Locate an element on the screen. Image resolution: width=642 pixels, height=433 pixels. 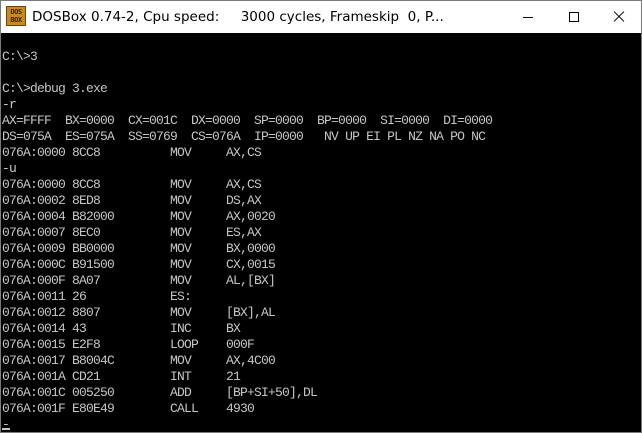
console-line: C:\>debug 3.exe is located at coordinates (55, 88).